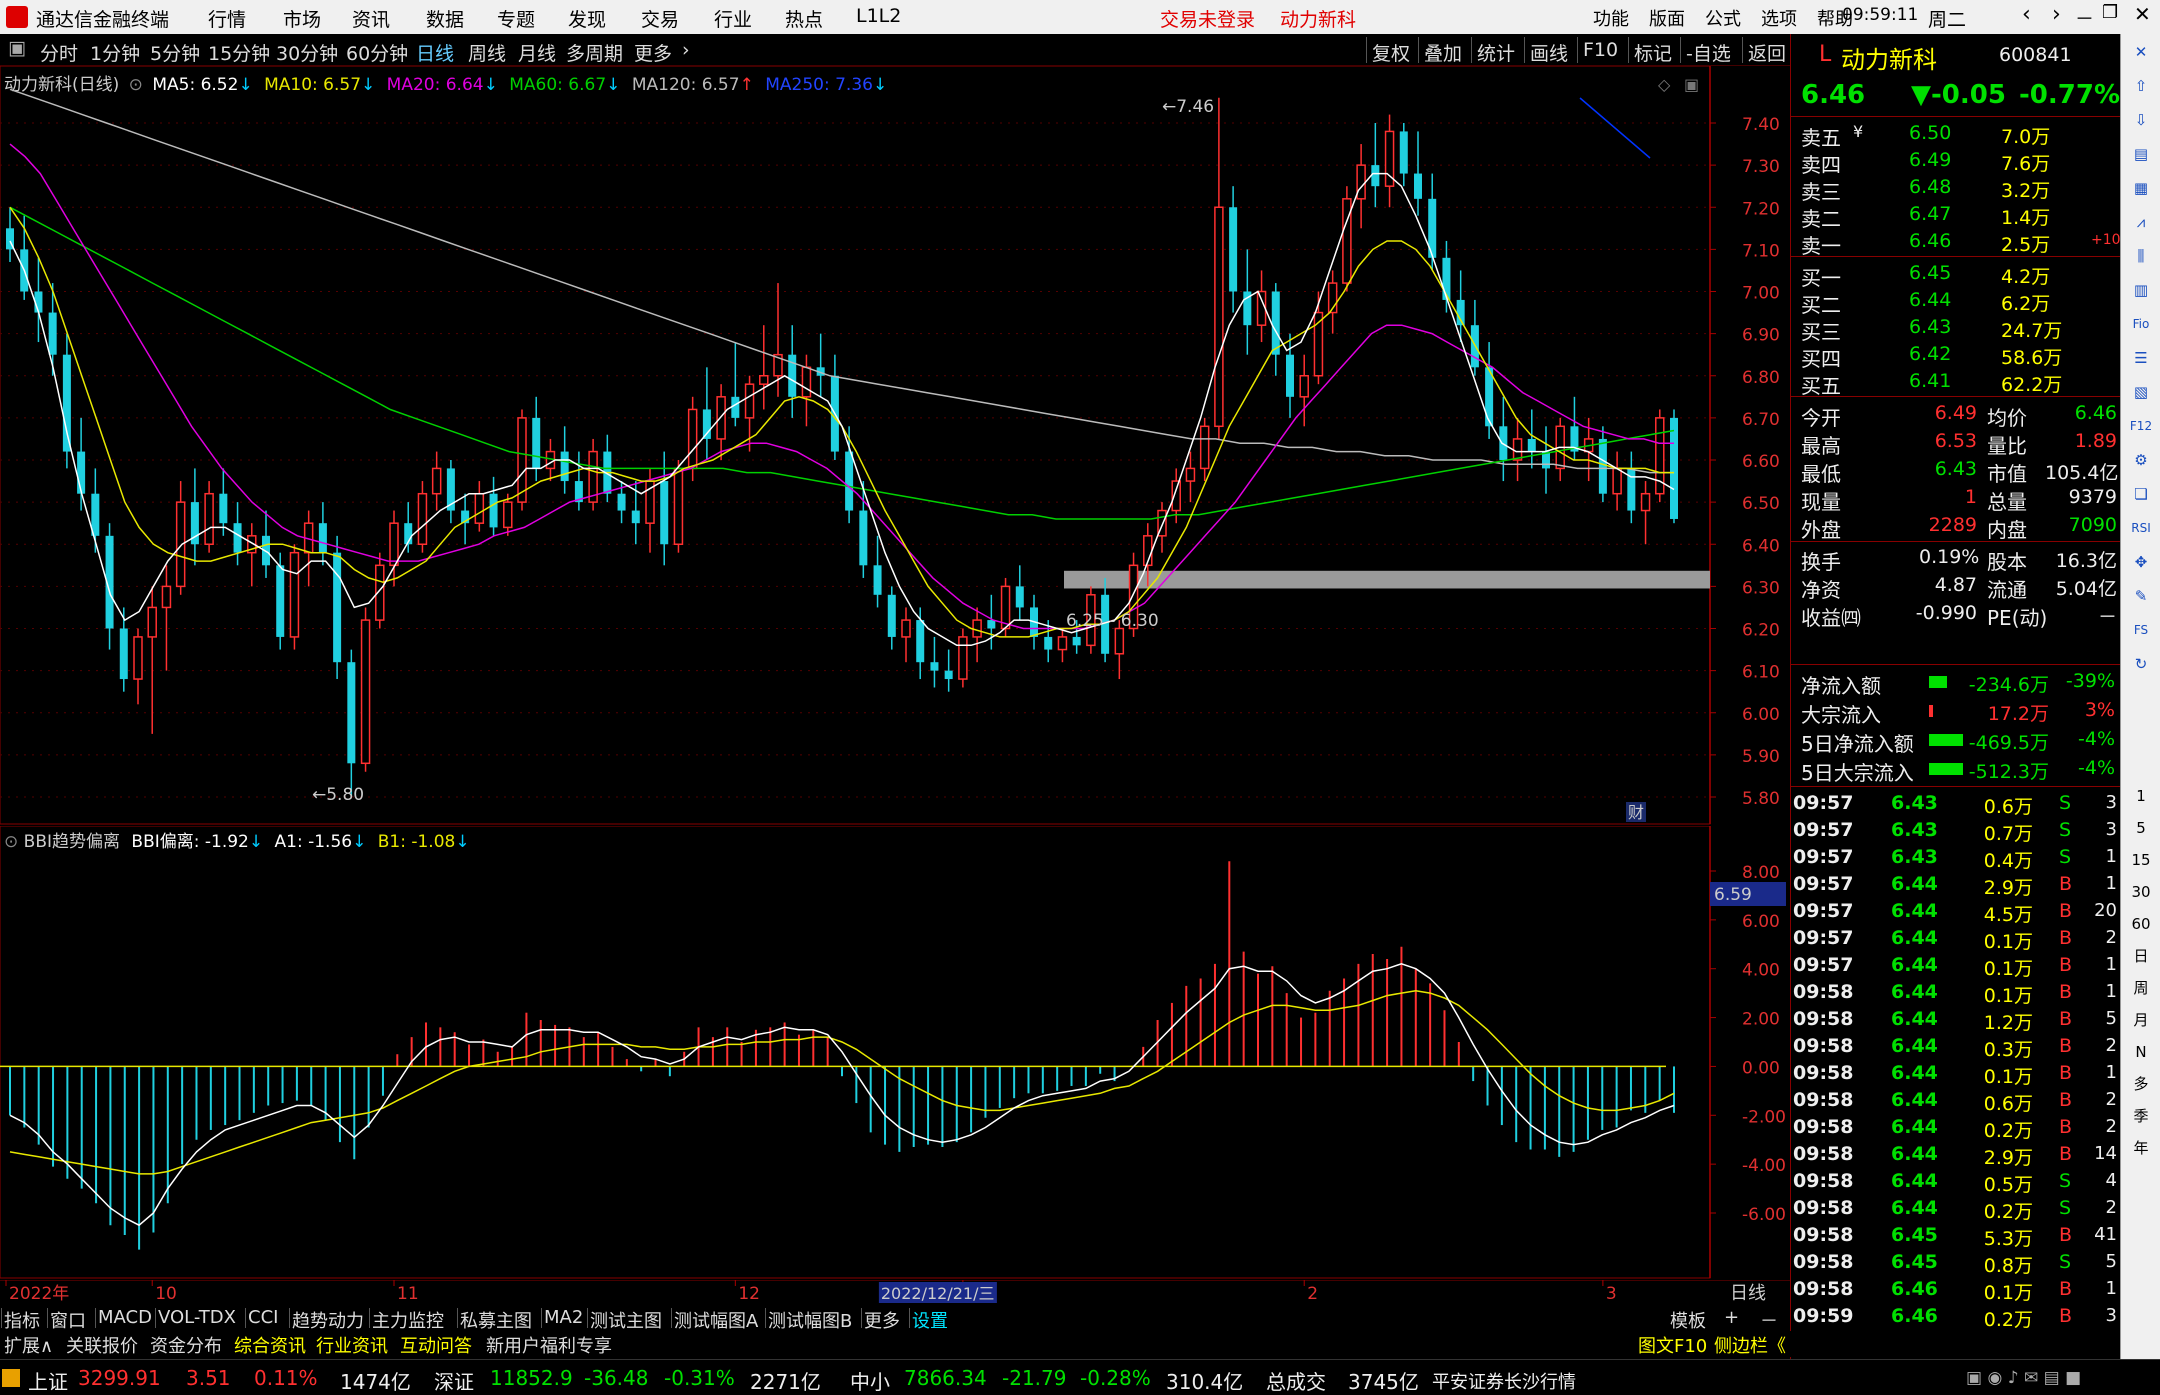 The image size is (2160, 1395). What do you see at coordinates (2141, 956) in the screenshot?
I see `cycle-5: 日` at bounding box center [2141, 956].